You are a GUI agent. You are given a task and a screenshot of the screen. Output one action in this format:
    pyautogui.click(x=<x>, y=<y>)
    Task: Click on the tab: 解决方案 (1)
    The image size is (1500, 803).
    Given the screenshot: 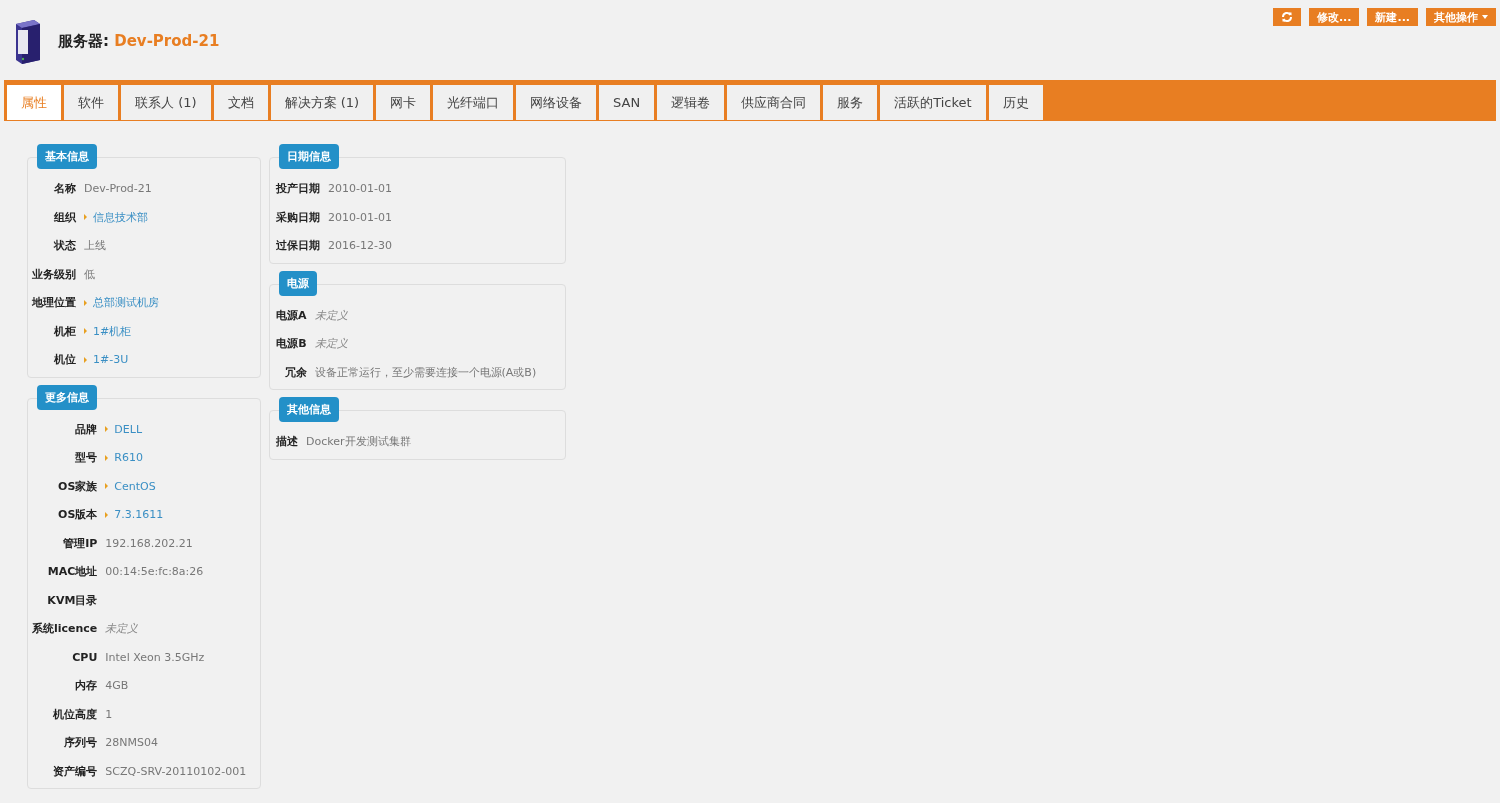 What is the action you would take?
    pyautogui.click(x=322, y=102)
    